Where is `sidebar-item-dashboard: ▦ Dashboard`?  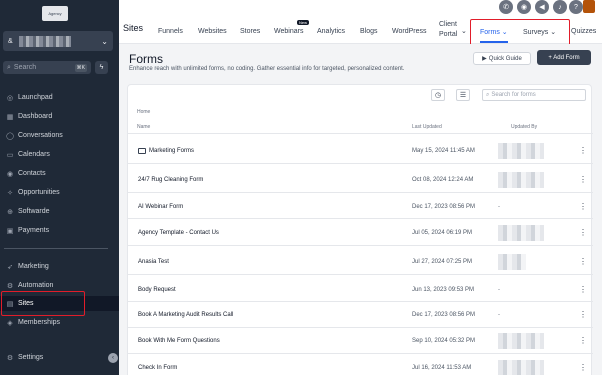
sidebar-item-dashboard: ▦ Dashboard is located at coordinates (59, 116).